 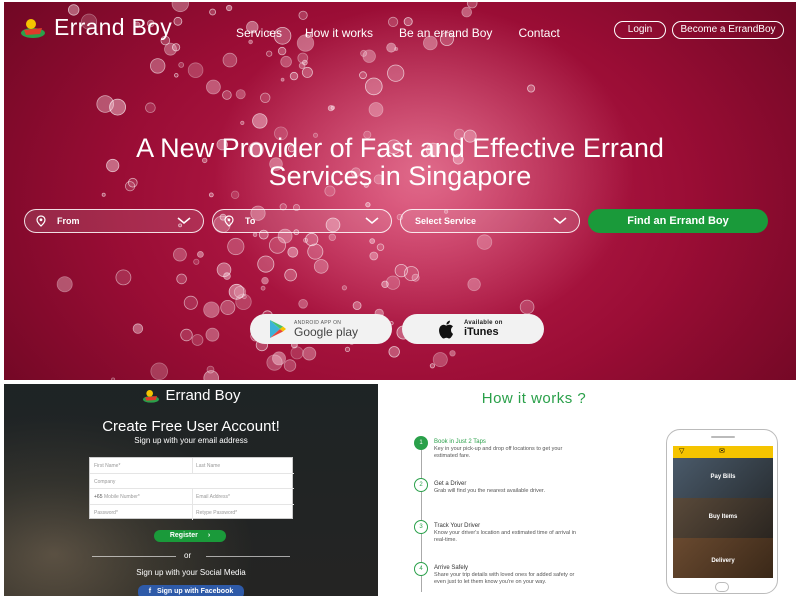 I want to click on mobile-number-field: Mobile Number*, so click(x=122, y=497).